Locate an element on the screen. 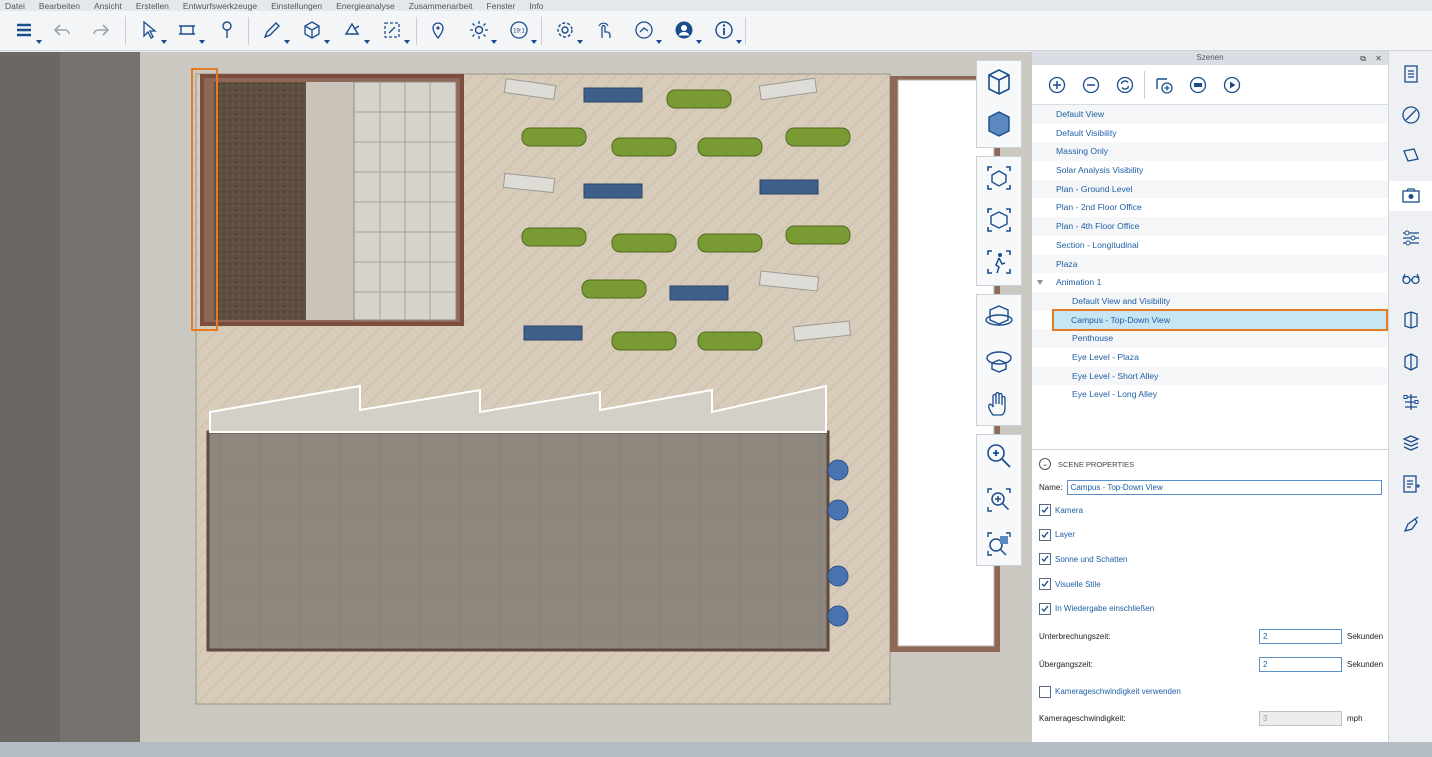 This screenshot has height=757, width=1432. camera-speed-checkbox-label: Kamerageschwindigkeit verwenden is located at coordinates (1118, 692).